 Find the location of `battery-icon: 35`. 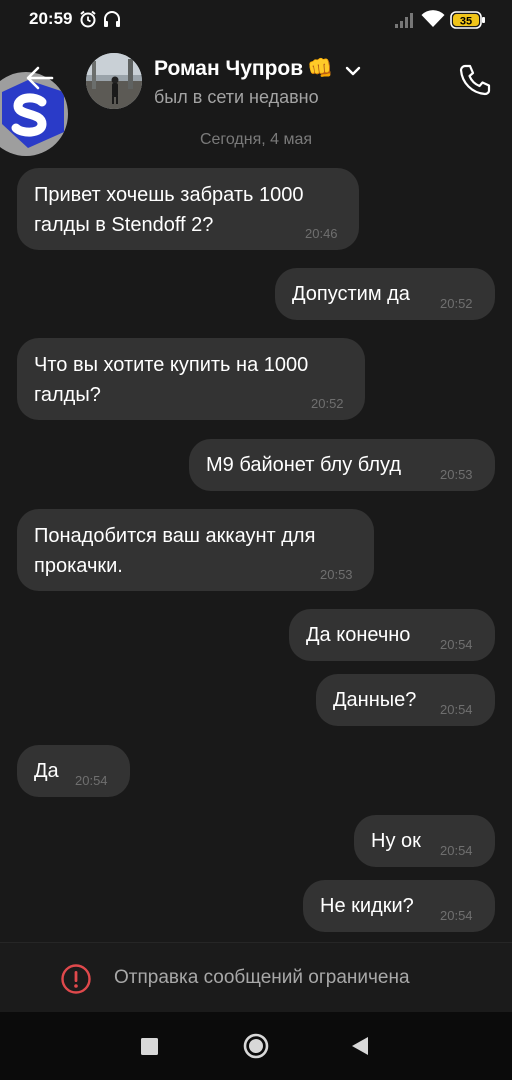

battery-icon: 35 is located at coordinates (467, 20).